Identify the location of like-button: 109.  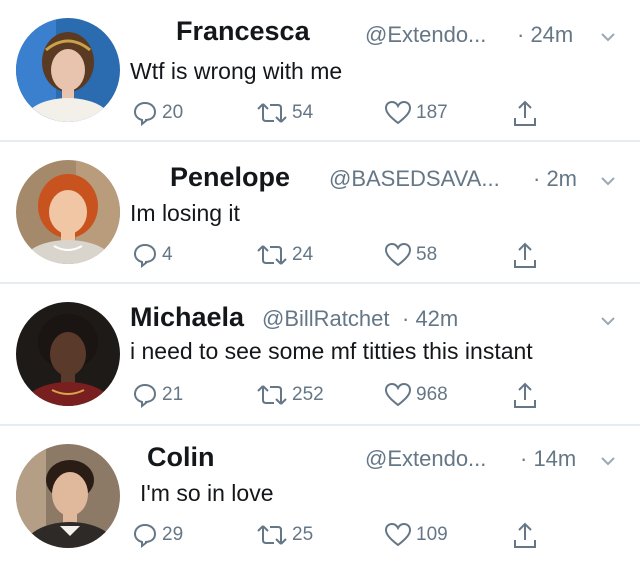
(416, 535).